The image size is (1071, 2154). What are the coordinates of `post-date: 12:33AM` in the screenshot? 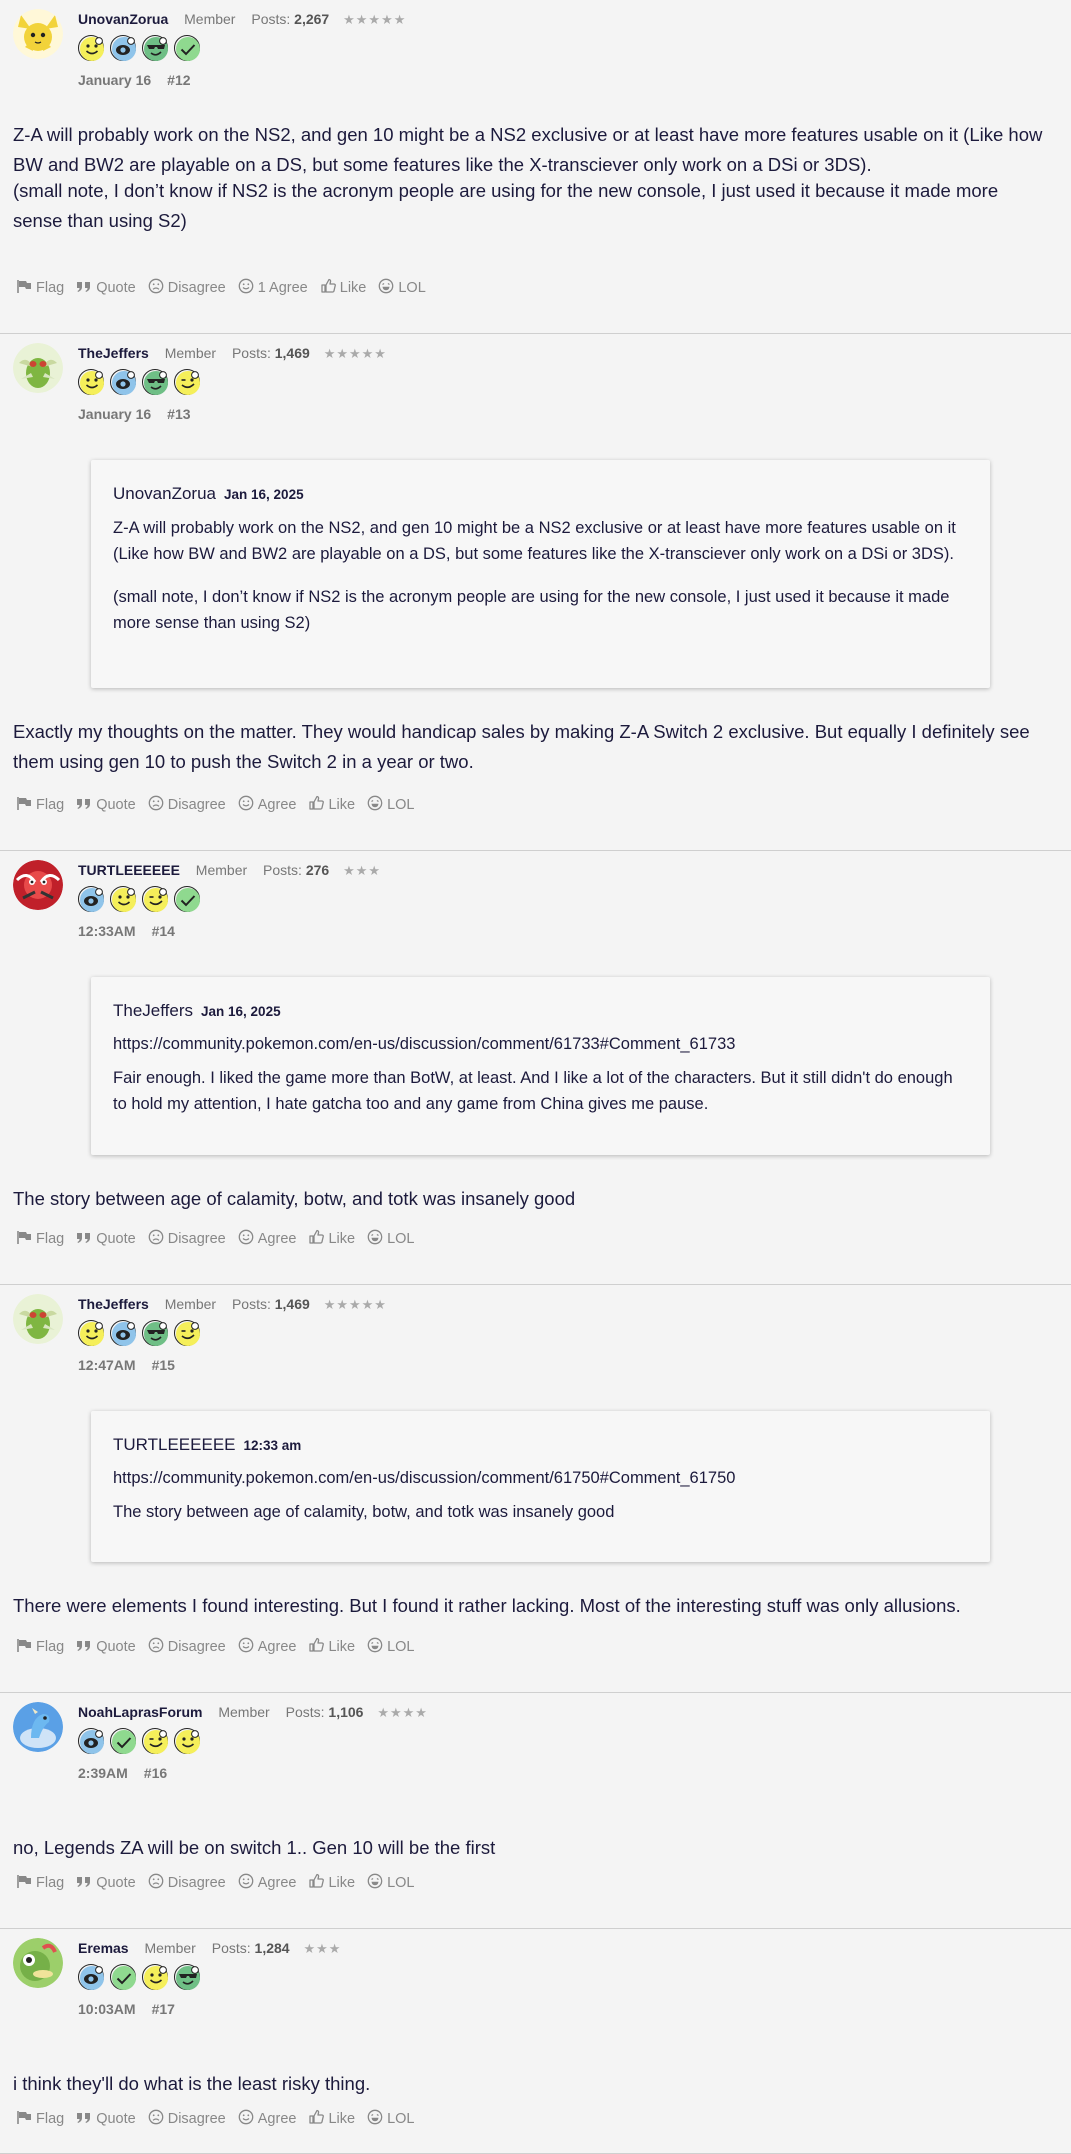 It's located at (107, 931).